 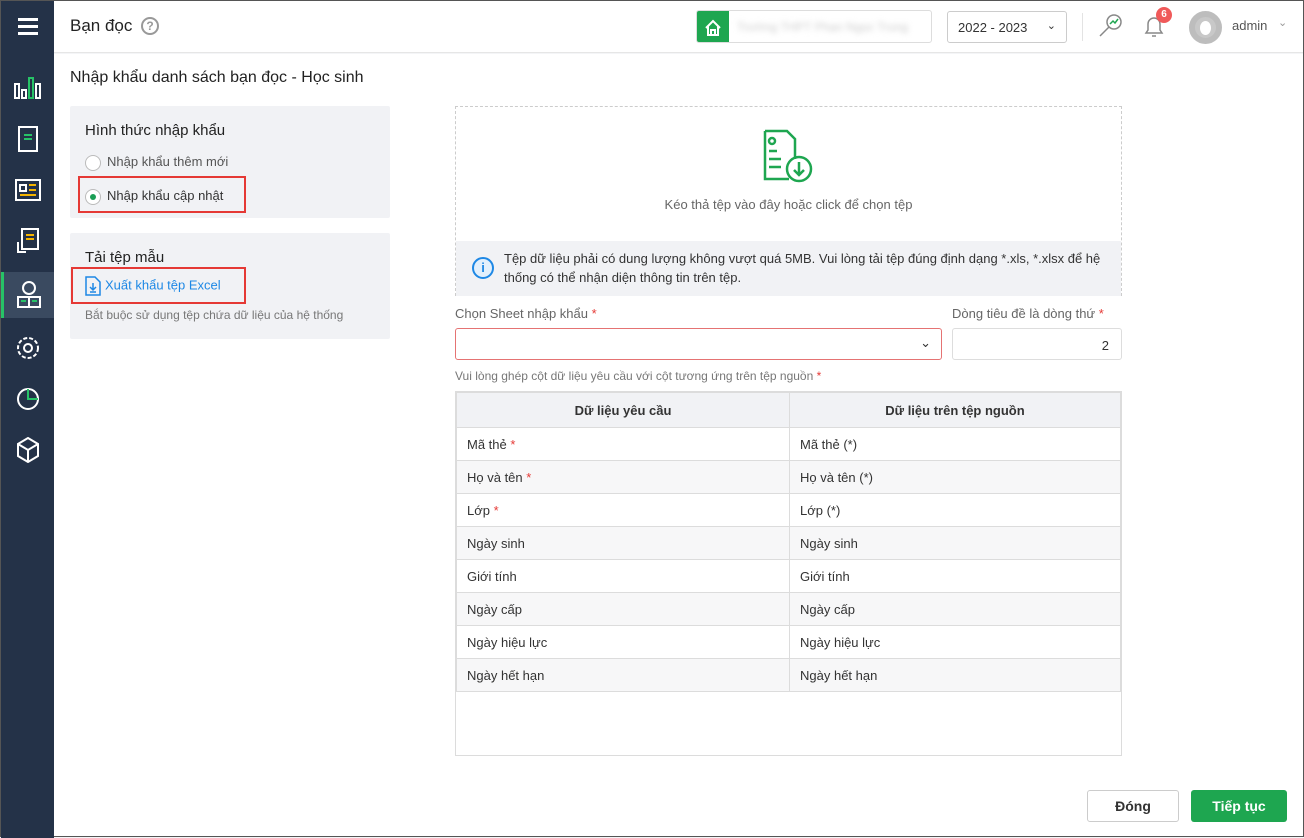 I want to click on sheet-label: Chọn Sheet nhập khẩu *, so click(x=526, y=313).